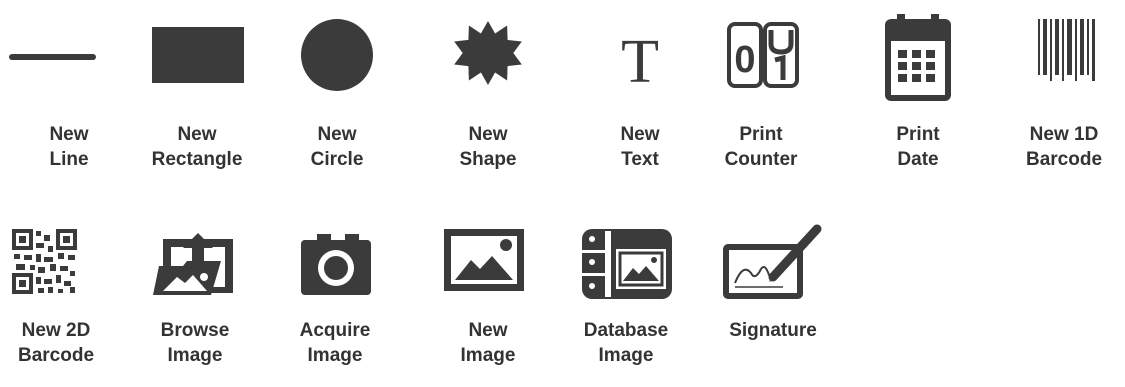  What do you see at coordinates (640, 62) in the screenshot?
I see `text-glyph: T` at bounding box center [640, 62].